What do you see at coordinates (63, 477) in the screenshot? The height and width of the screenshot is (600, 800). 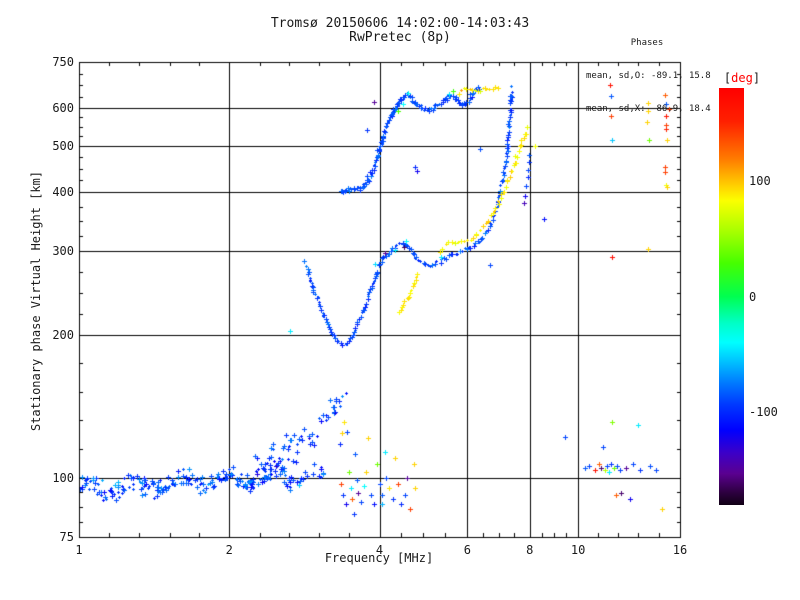 I see `y-tick-label: 100` at bounding box center [63, 477].